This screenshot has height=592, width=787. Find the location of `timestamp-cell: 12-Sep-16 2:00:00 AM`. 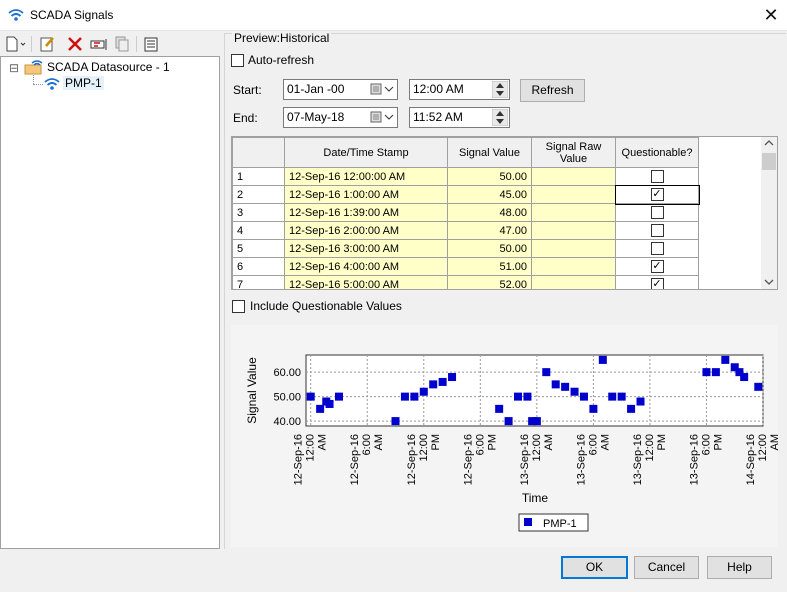

timestamp-cell: 12-Sep-16 2:00:00 AM is located at coordinates (366, 230).